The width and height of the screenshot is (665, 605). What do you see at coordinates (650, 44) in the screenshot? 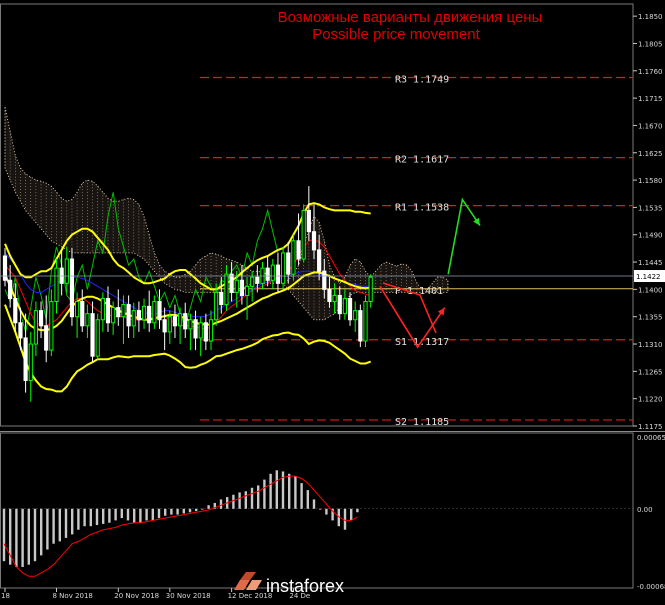
I see `price-tick-label: 1.1805` at bounding box center [650, 44].